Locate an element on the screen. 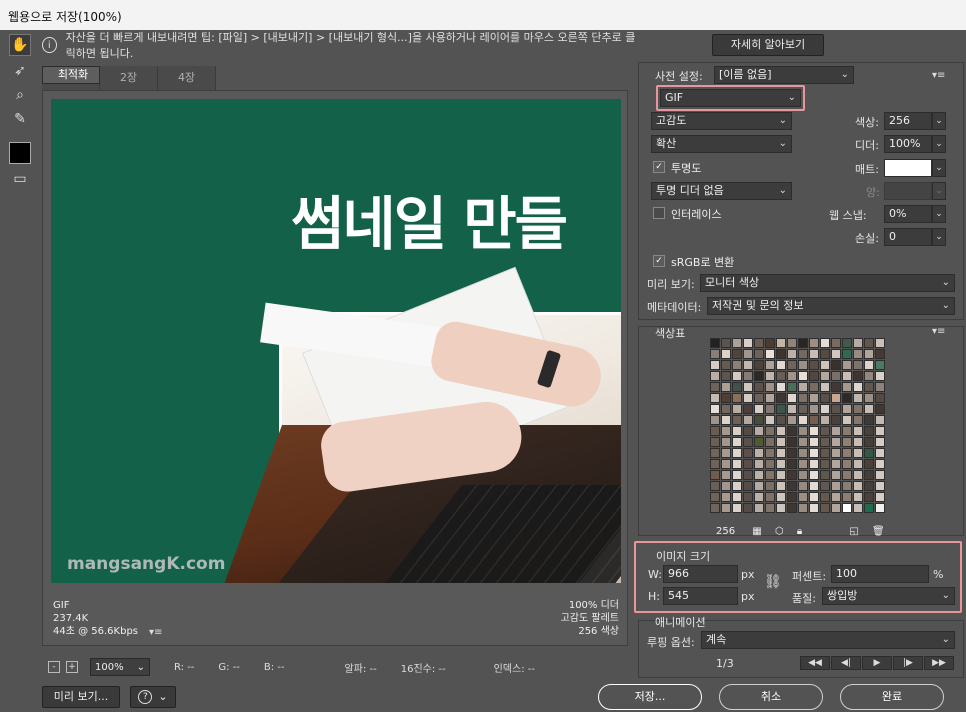 Image resolution: width=966 pixels, height=712 pixels. tab-2up: 2장 is located at coordinates (129, 78).